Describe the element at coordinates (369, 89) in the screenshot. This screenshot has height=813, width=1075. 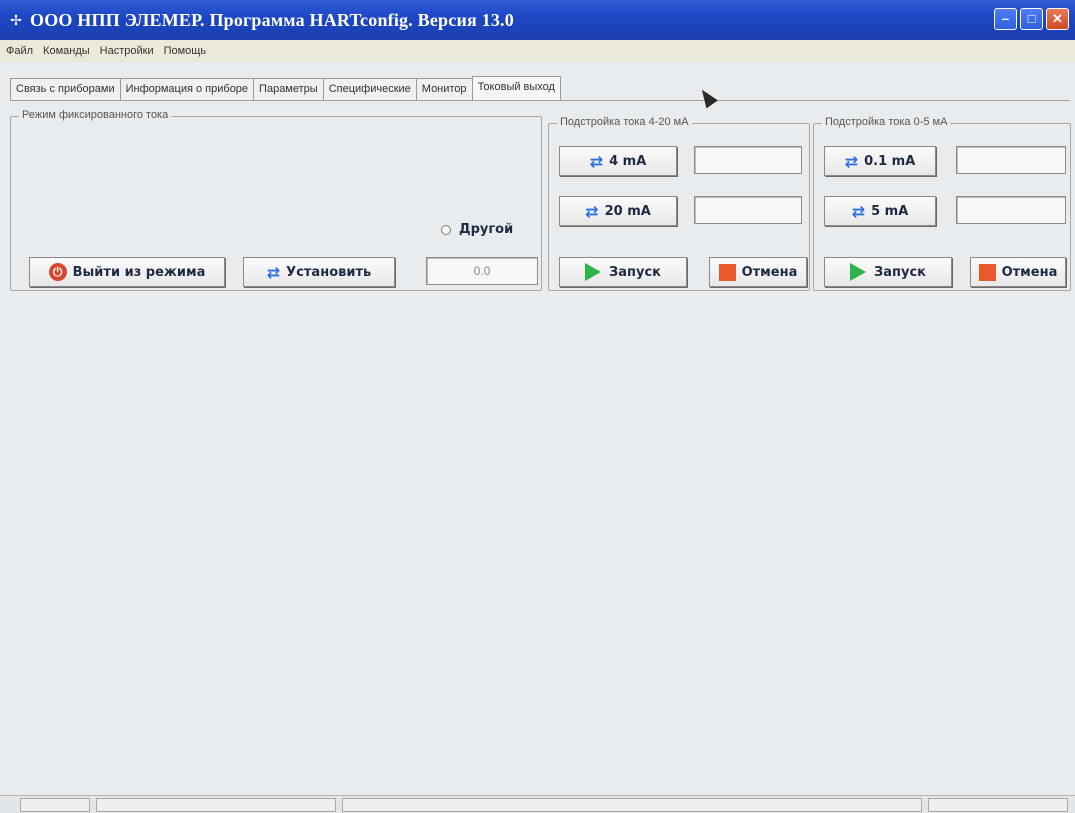
I see `tab-specific: Специфические` at that location.